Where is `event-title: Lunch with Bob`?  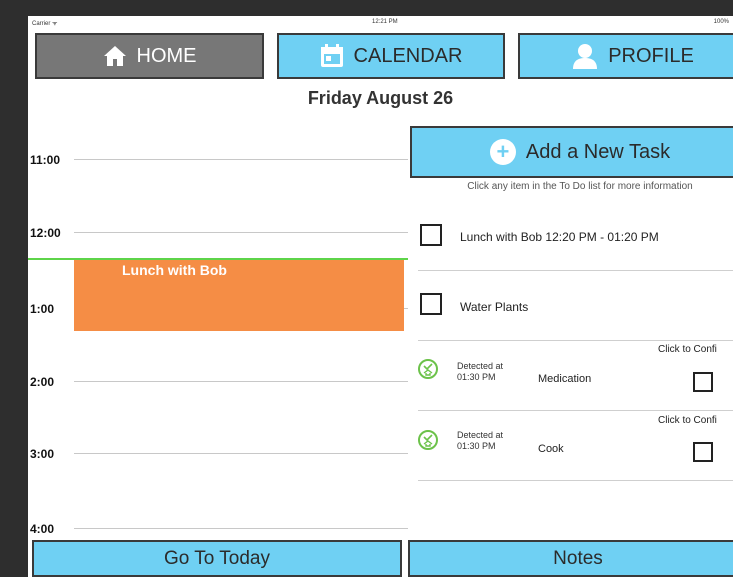 event-title: Lunch with Bob is located at coordinates (174, 270).